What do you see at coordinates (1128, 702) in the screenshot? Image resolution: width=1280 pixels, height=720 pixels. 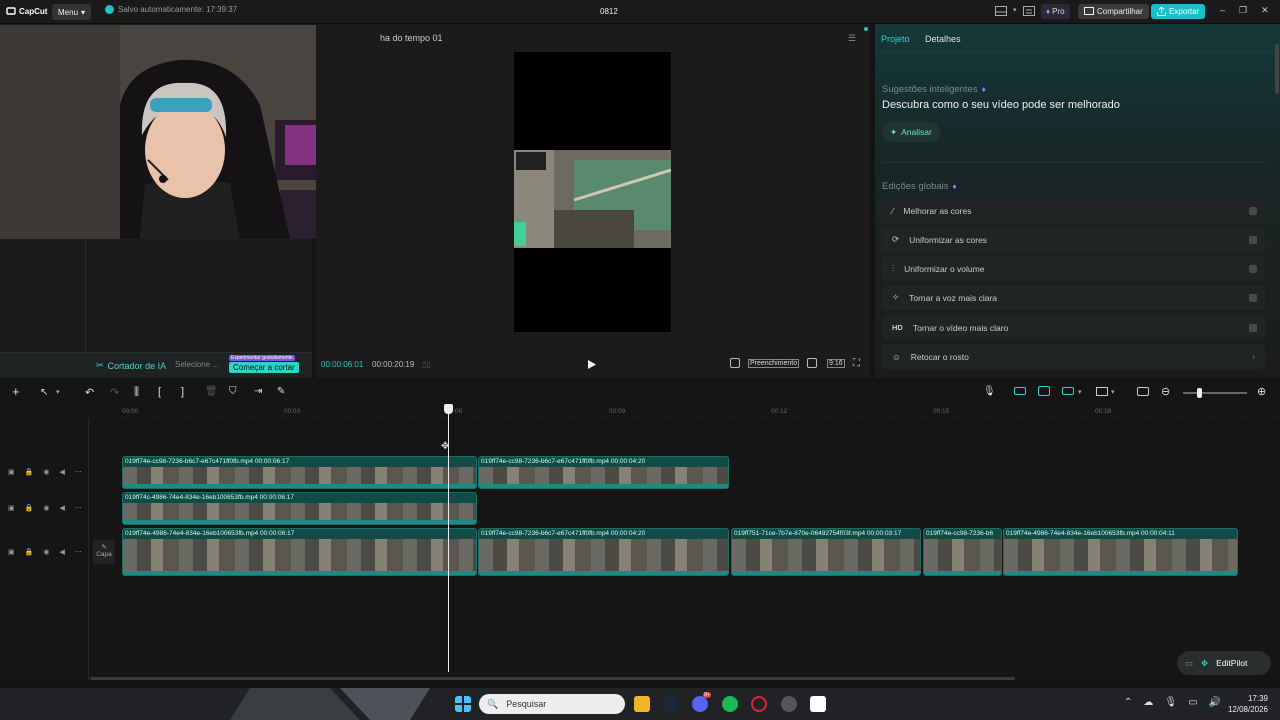 I see `chevron-up-icon: ⌃` at bounding box center [1128, 702].